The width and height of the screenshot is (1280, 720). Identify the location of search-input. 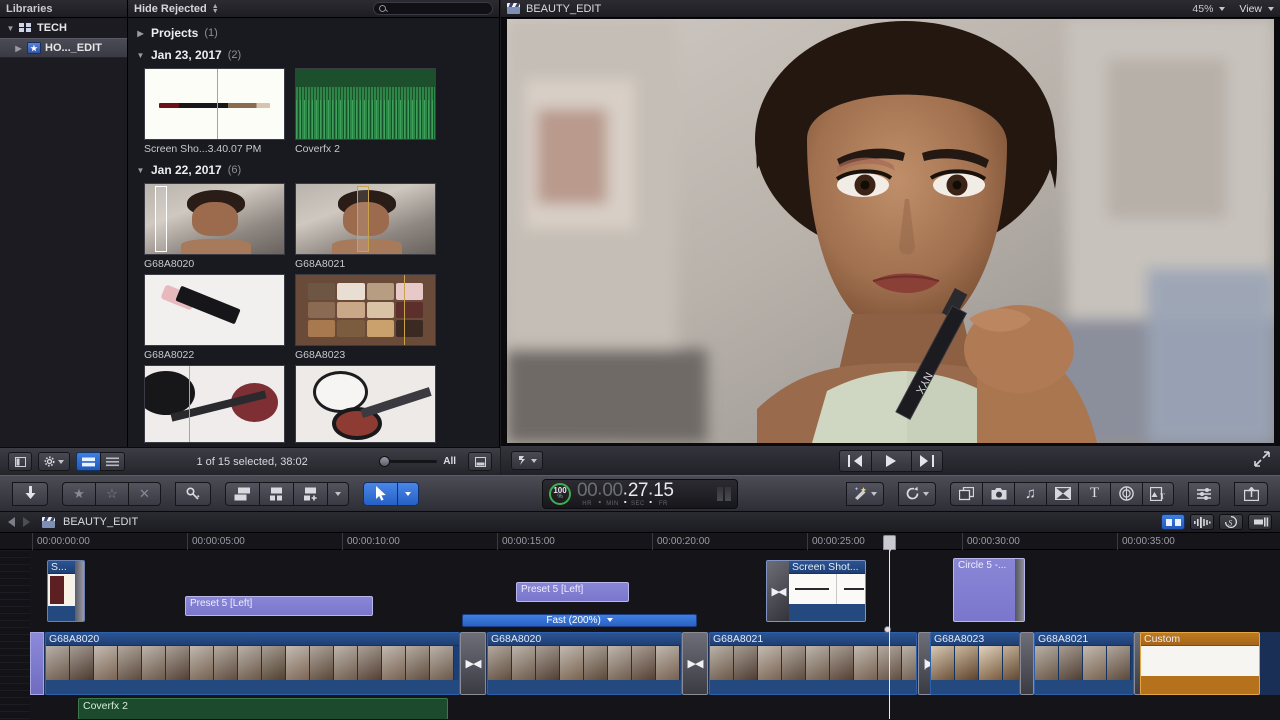
(433, 8).